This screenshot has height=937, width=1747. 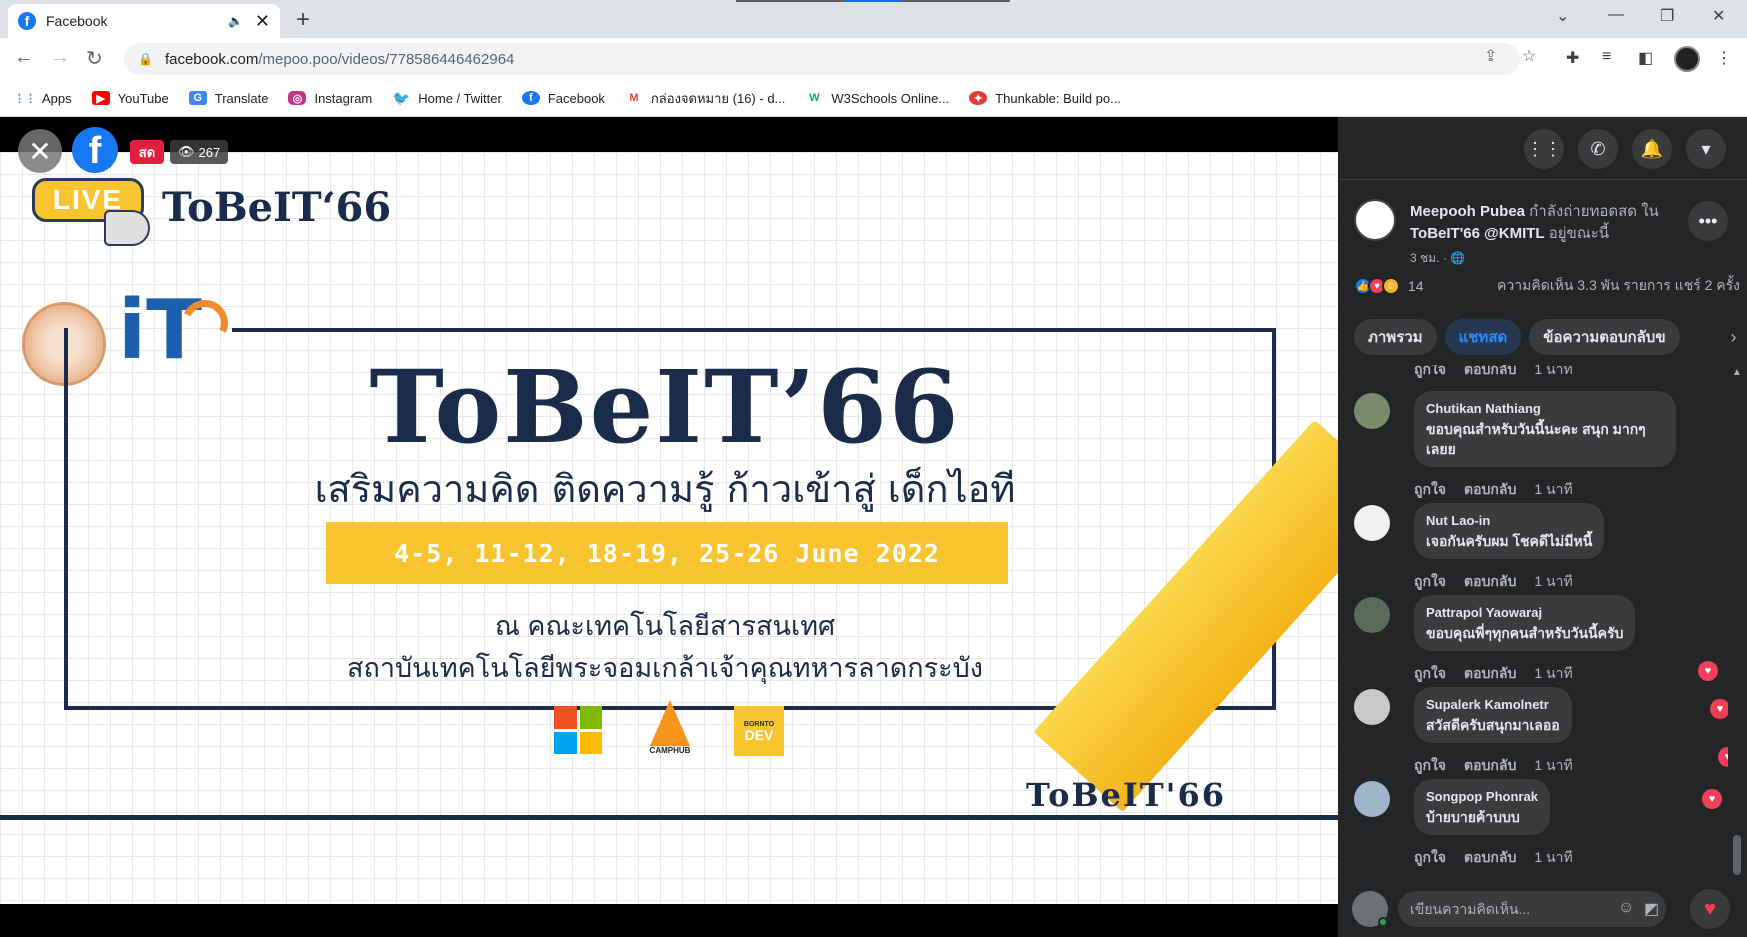 I want to click on facebook-logo-icon: f, so click(x=95, y=150).